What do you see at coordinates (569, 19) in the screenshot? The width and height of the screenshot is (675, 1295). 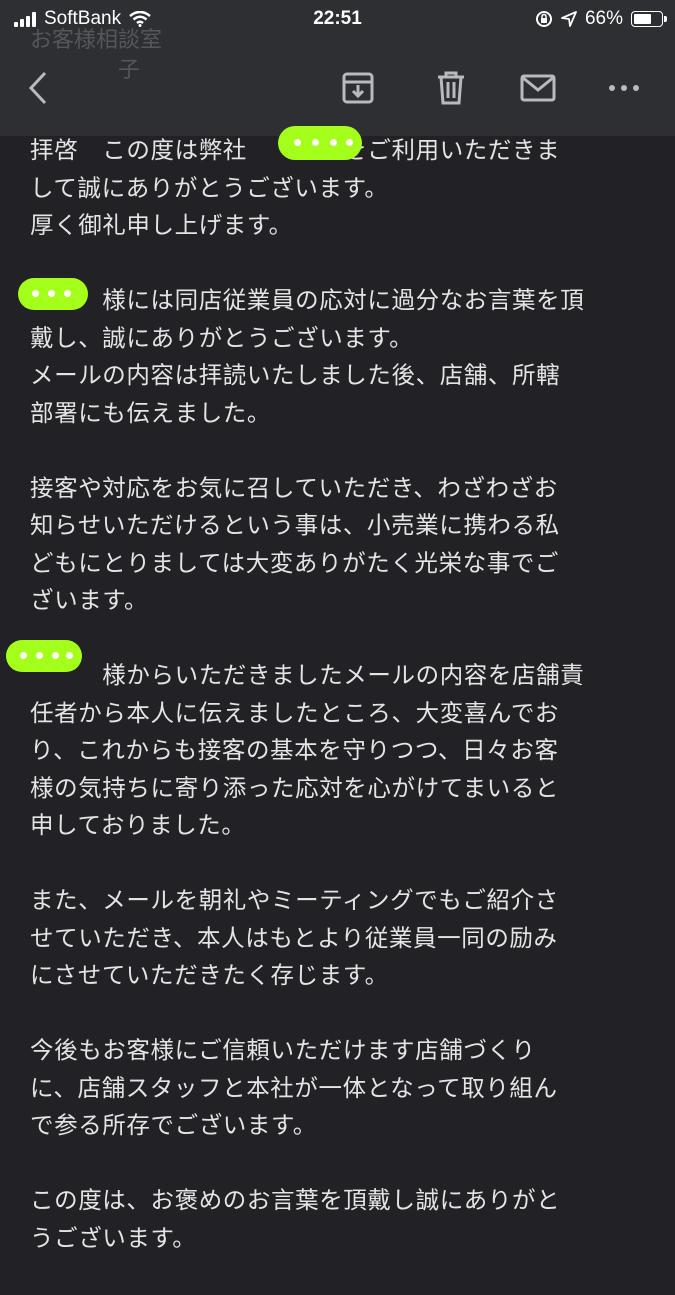 I see `location-icon` at bounding box center [569, 19].